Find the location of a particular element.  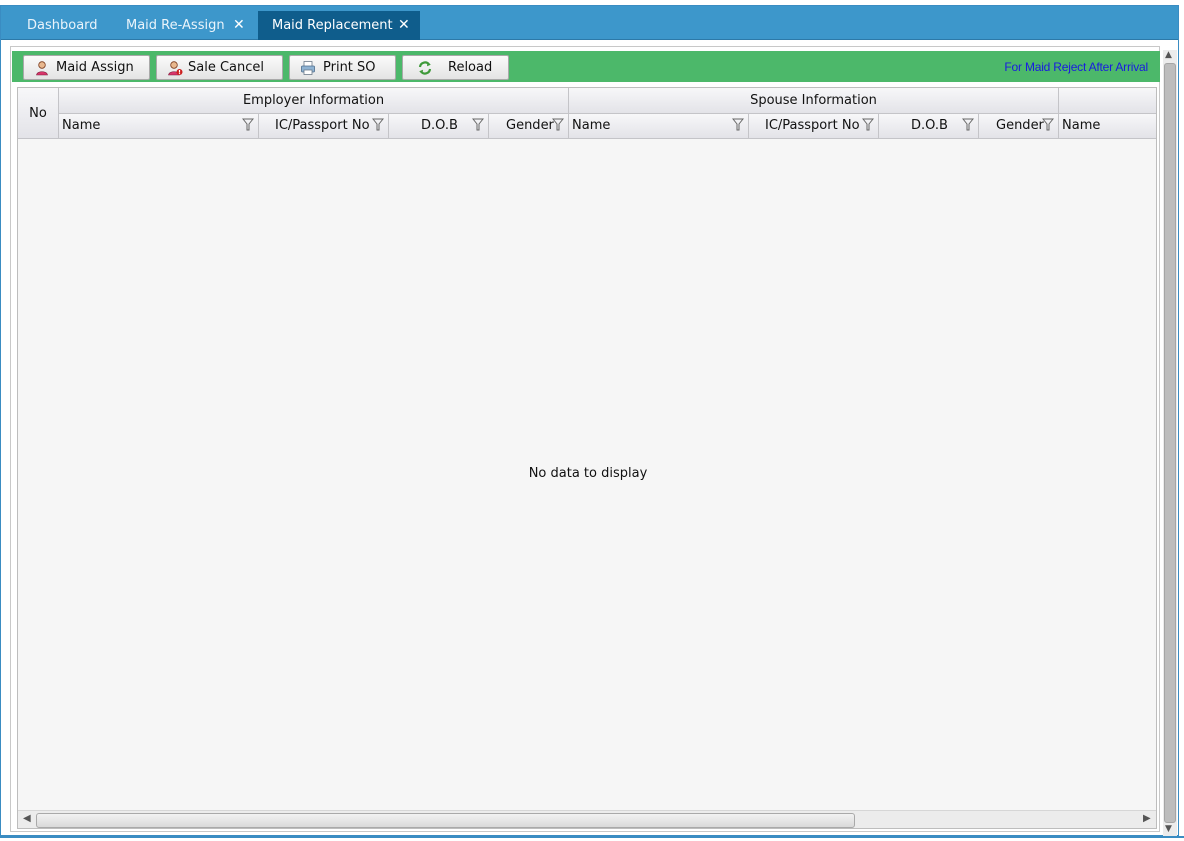

group-header-extra is located at coordinates (1107, 101).